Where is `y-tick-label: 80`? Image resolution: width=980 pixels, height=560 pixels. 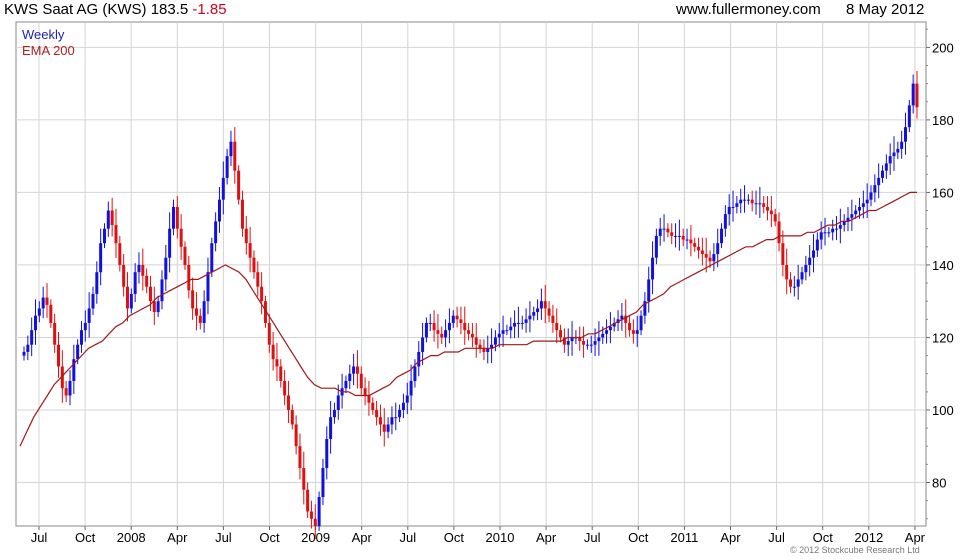 y-tick-label: 80 is located at coordinates (939, 482).